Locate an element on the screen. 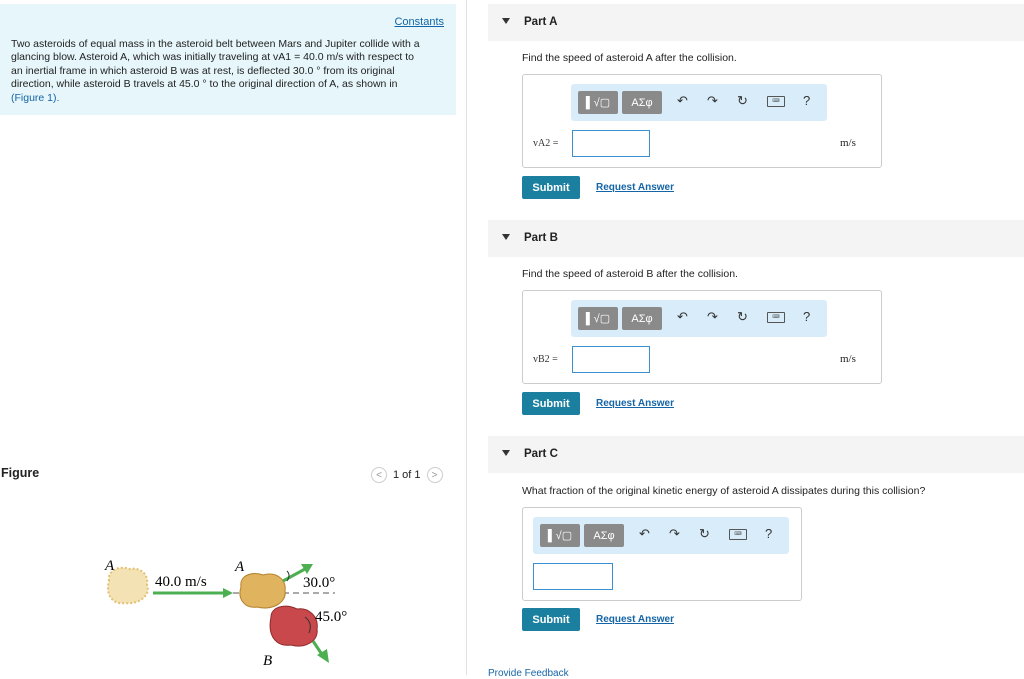 This screenshot has height=679, width=1024. label-angle-b: 45.0° is located at coordinates (331, 617).